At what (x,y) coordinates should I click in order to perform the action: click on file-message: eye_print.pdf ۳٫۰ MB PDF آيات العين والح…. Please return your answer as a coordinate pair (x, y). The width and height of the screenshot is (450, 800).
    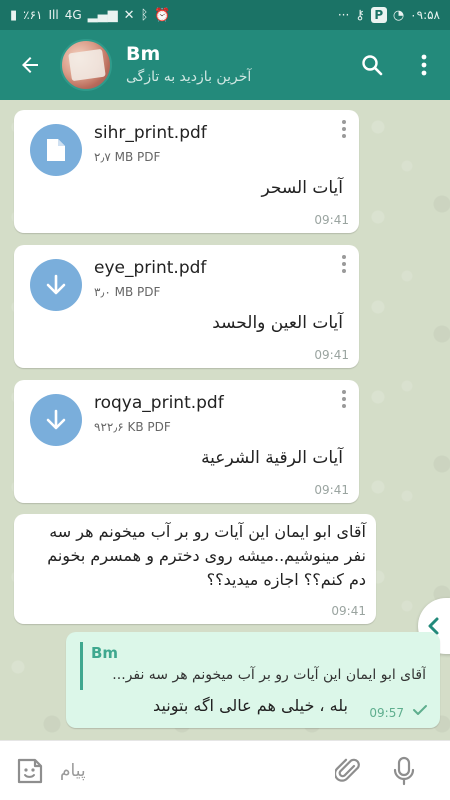
    Looking at the image, I should click on (186, 306).